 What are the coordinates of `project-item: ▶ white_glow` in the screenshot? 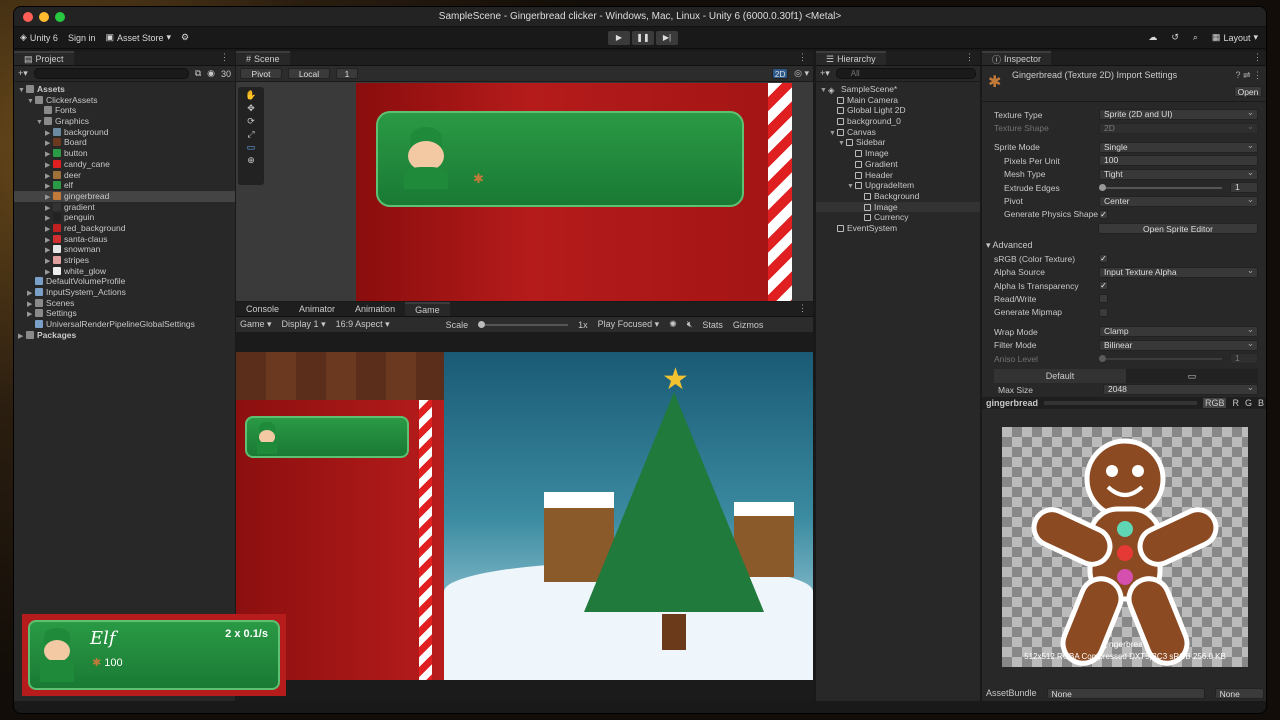 It's located at (124, 271).